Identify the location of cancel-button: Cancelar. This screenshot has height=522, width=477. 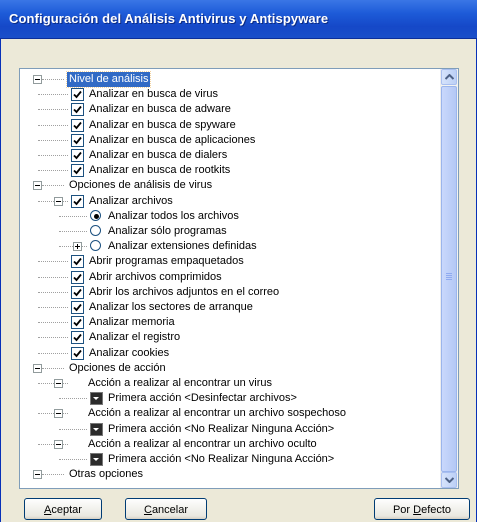
(166, 509).